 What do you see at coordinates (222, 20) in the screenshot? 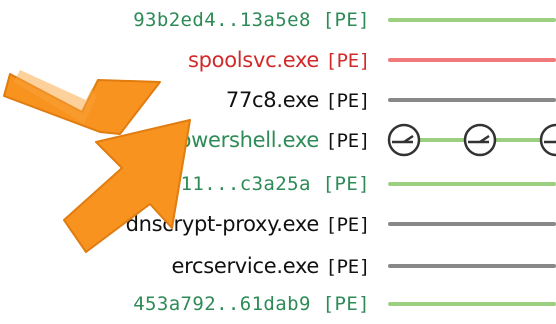
I see `process-name: 93b2ed4..13a5e8` at bounding box center [222, 20].